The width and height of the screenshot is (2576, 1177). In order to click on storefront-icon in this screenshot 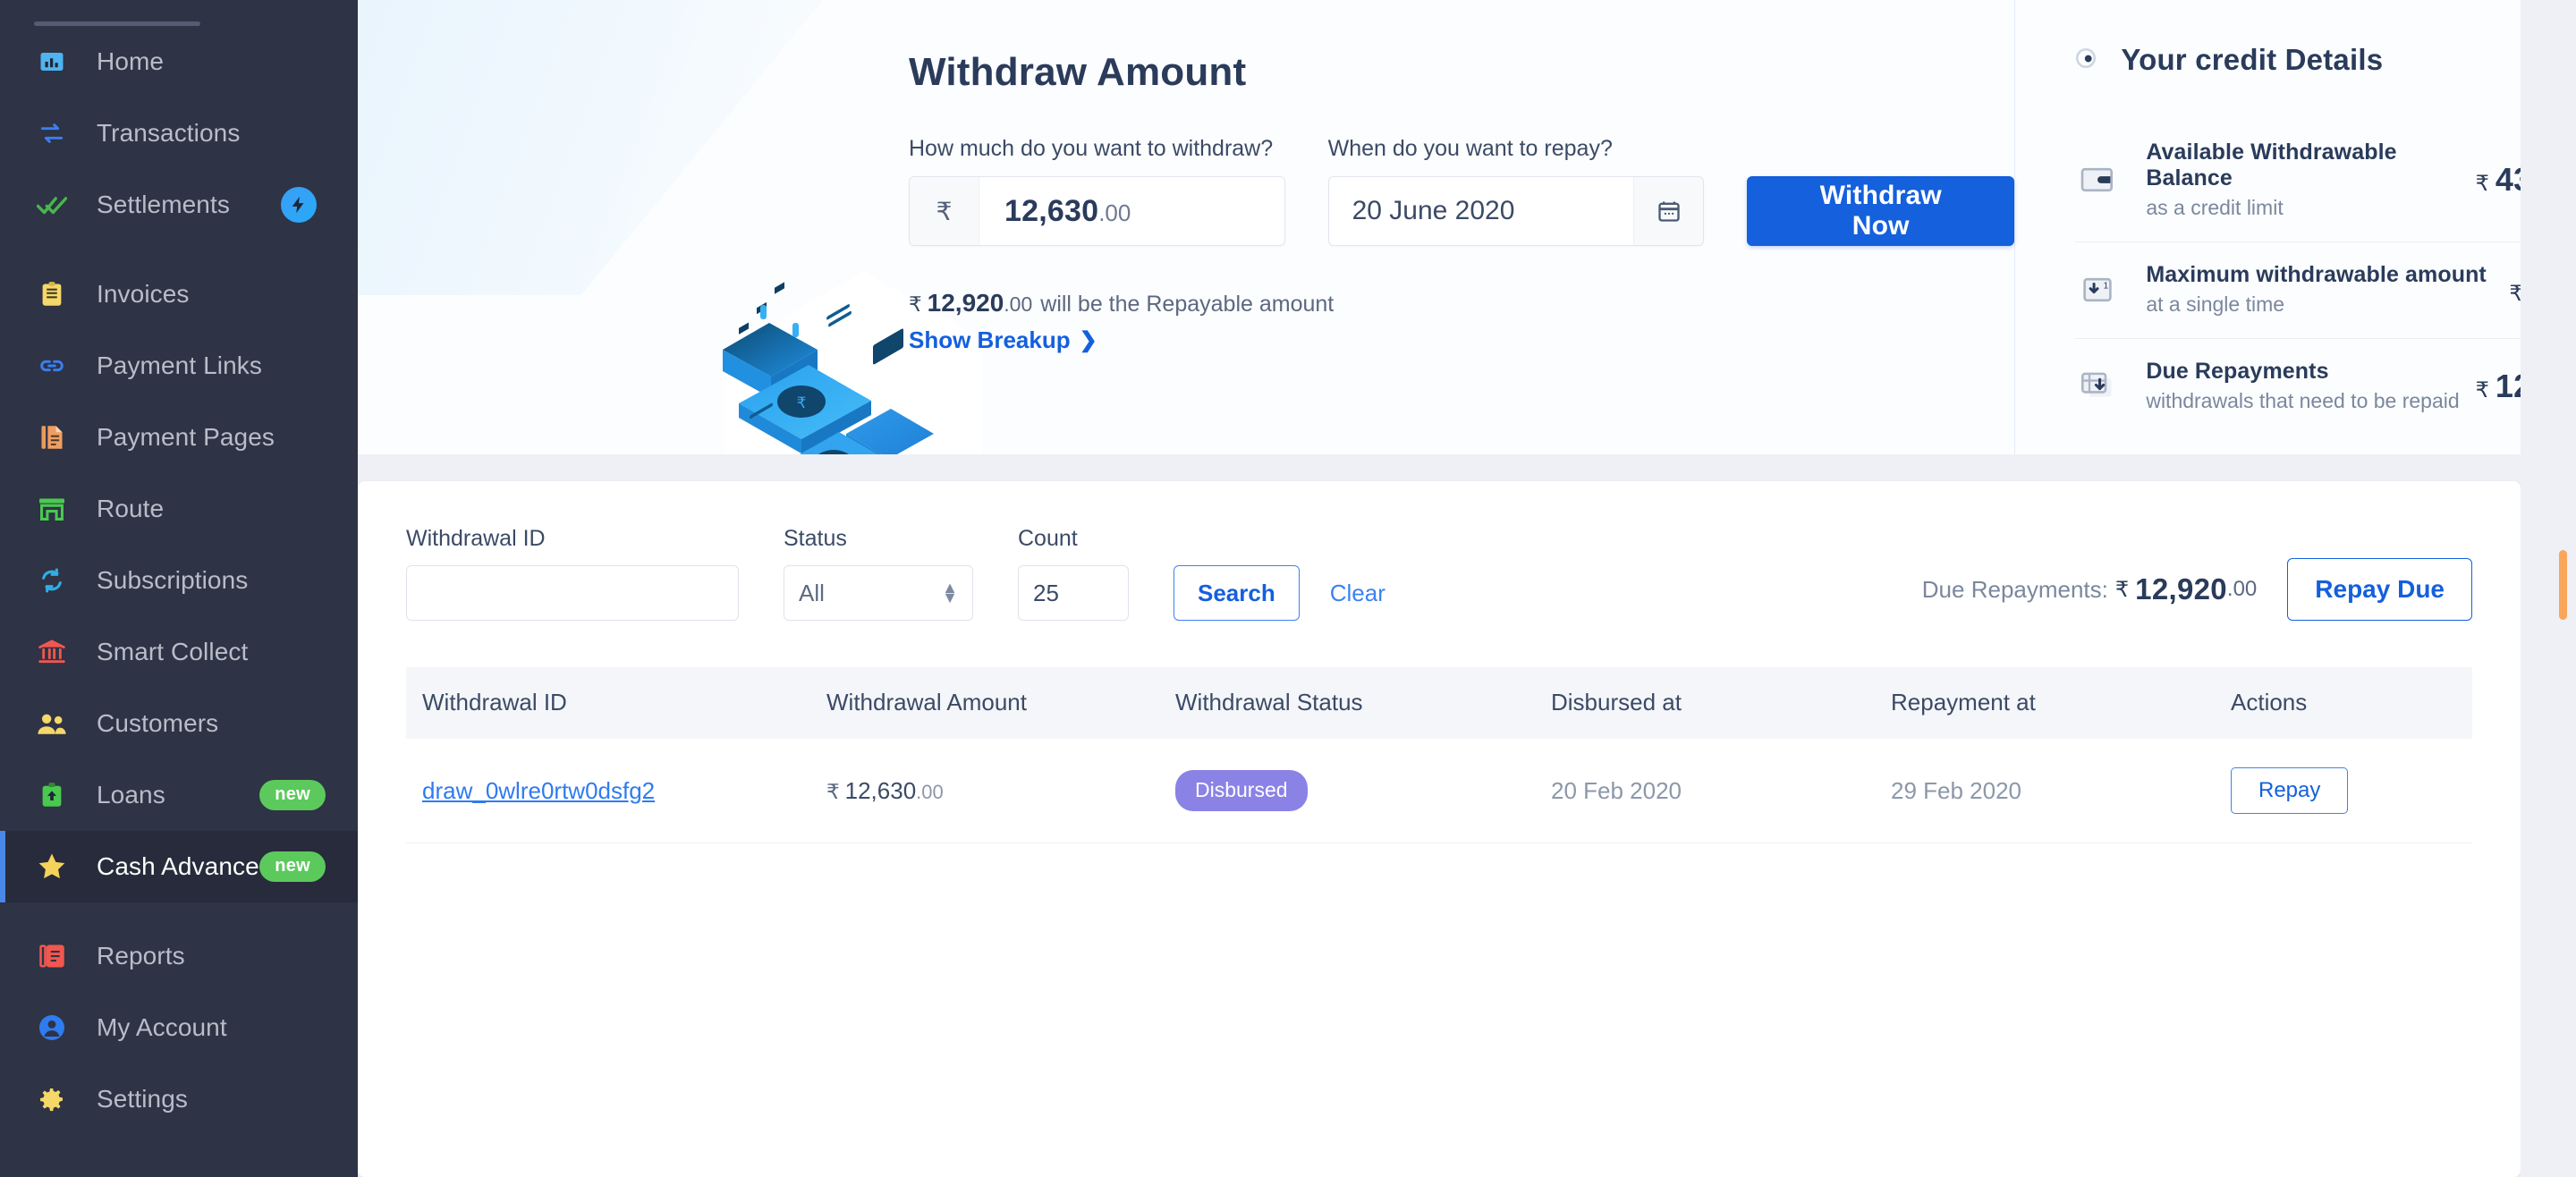, I will do `click(52, 509)`.